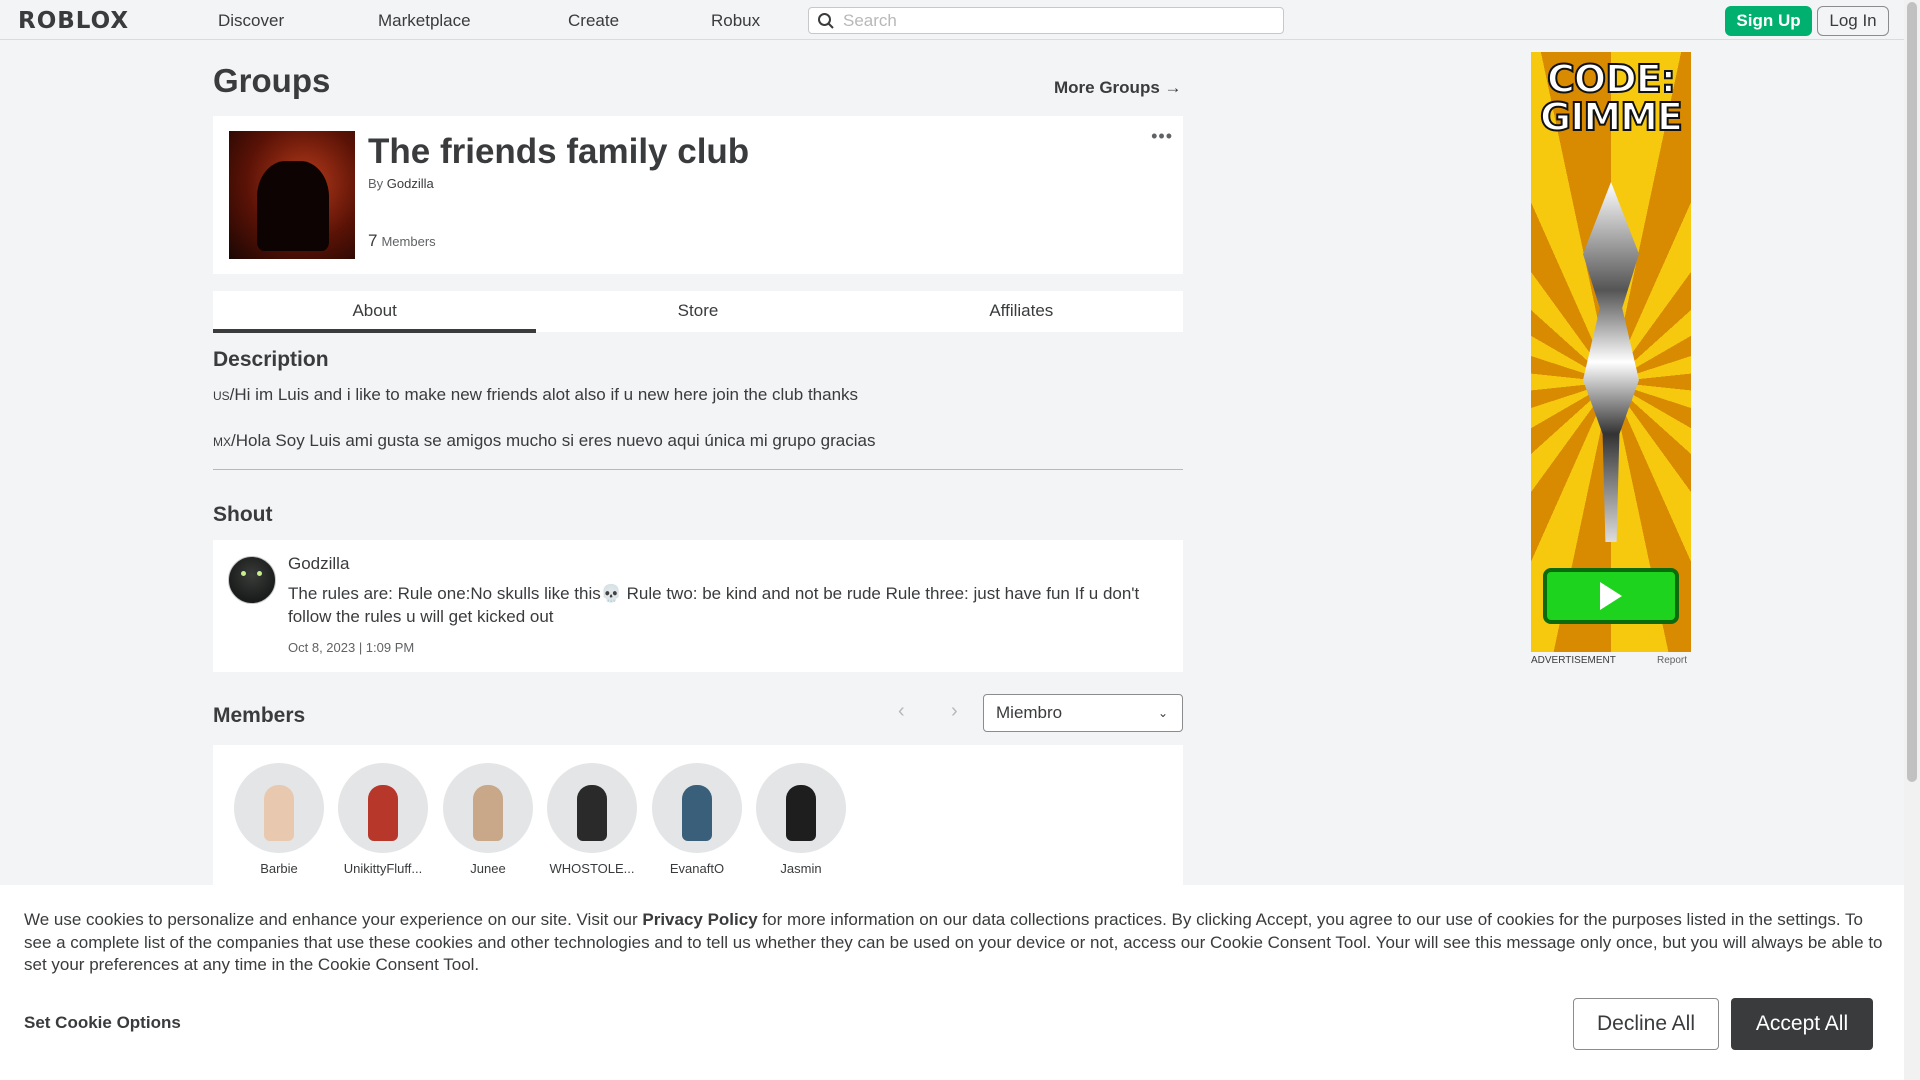 The height and width of the screenshot is (1080, 1920). Describe the element at coordinates (1162, 136) in the screenshot. I see `more-options-icon: •••` at that location.